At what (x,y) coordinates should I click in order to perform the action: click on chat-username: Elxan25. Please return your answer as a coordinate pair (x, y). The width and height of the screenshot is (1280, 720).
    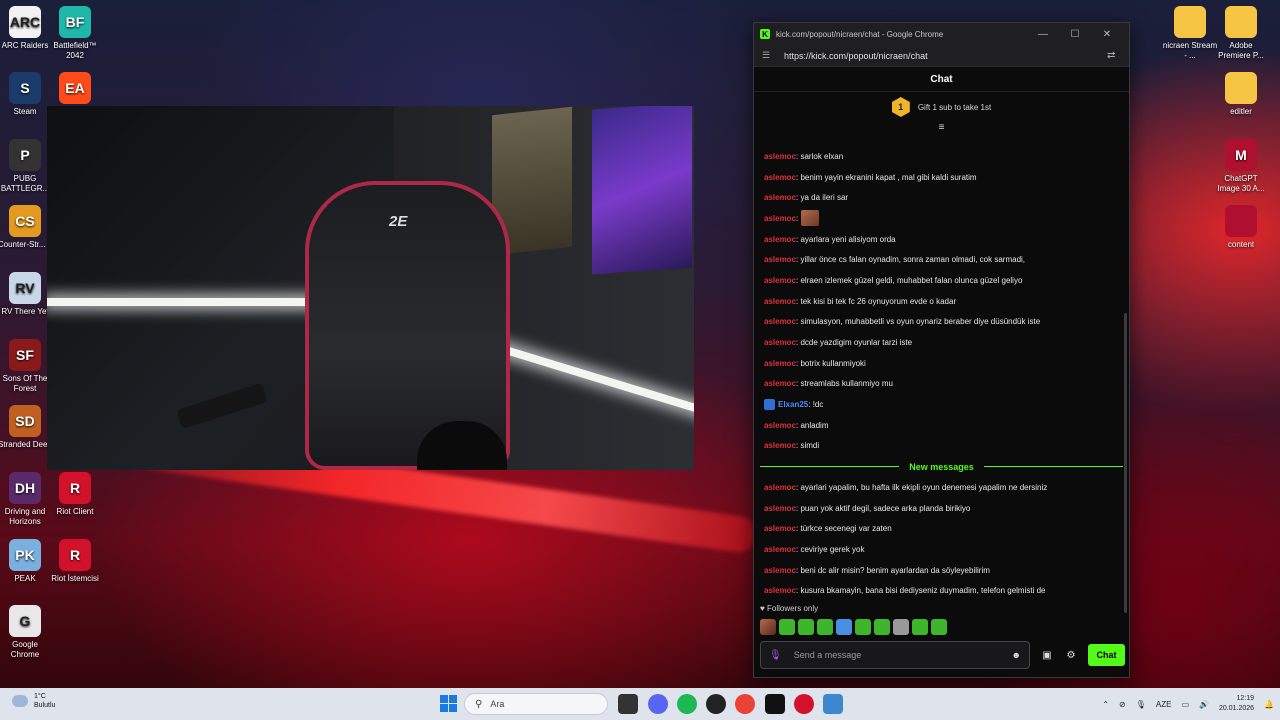
    Looking at the image, I should click on (793, 404).